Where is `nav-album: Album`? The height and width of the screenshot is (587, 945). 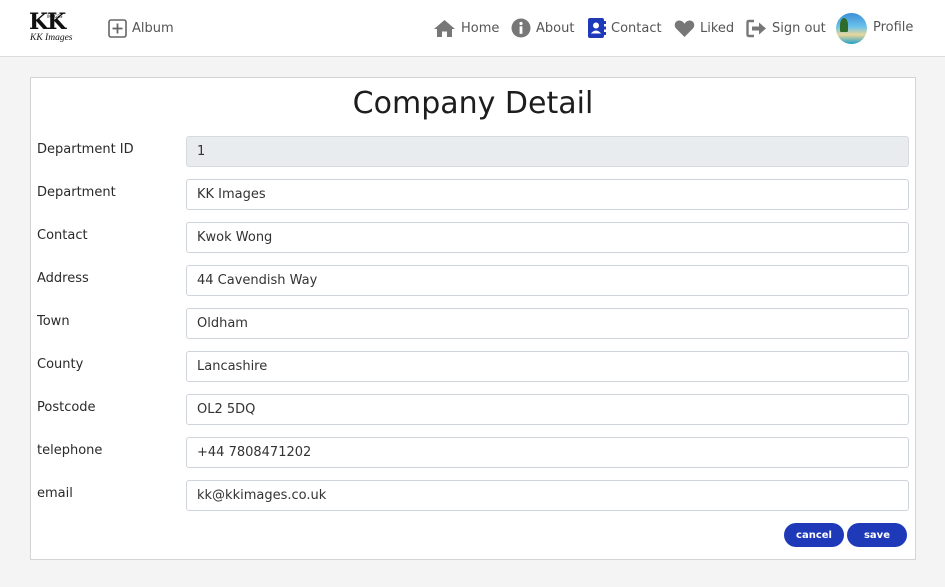 nav-album: Album is located at coordinates (141, 28).